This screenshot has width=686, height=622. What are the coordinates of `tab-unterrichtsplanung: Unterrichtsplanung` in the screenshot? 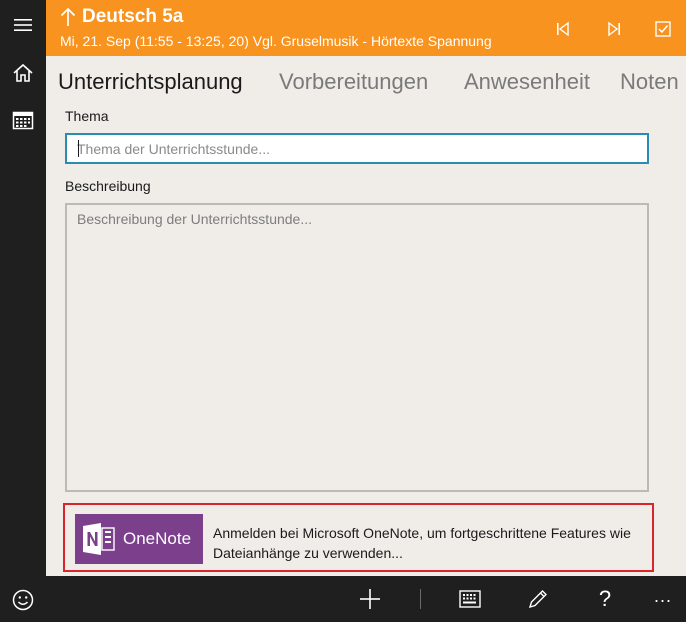 It's located at (150, 82).